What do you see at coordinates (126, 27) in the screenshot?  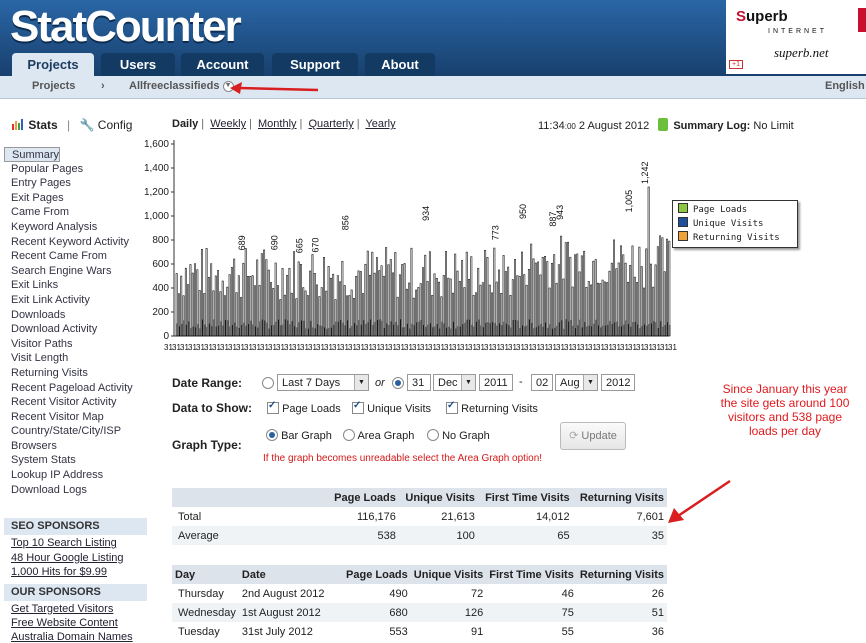 I see `statcounter-logo: StatCounter` at bounding box center [126, 27].